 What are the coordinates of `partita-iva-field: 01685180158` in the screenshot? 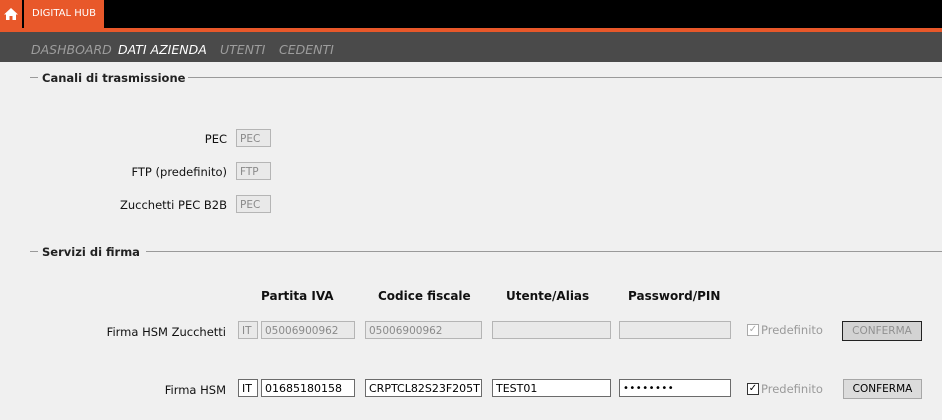 It's located at (308, 388).